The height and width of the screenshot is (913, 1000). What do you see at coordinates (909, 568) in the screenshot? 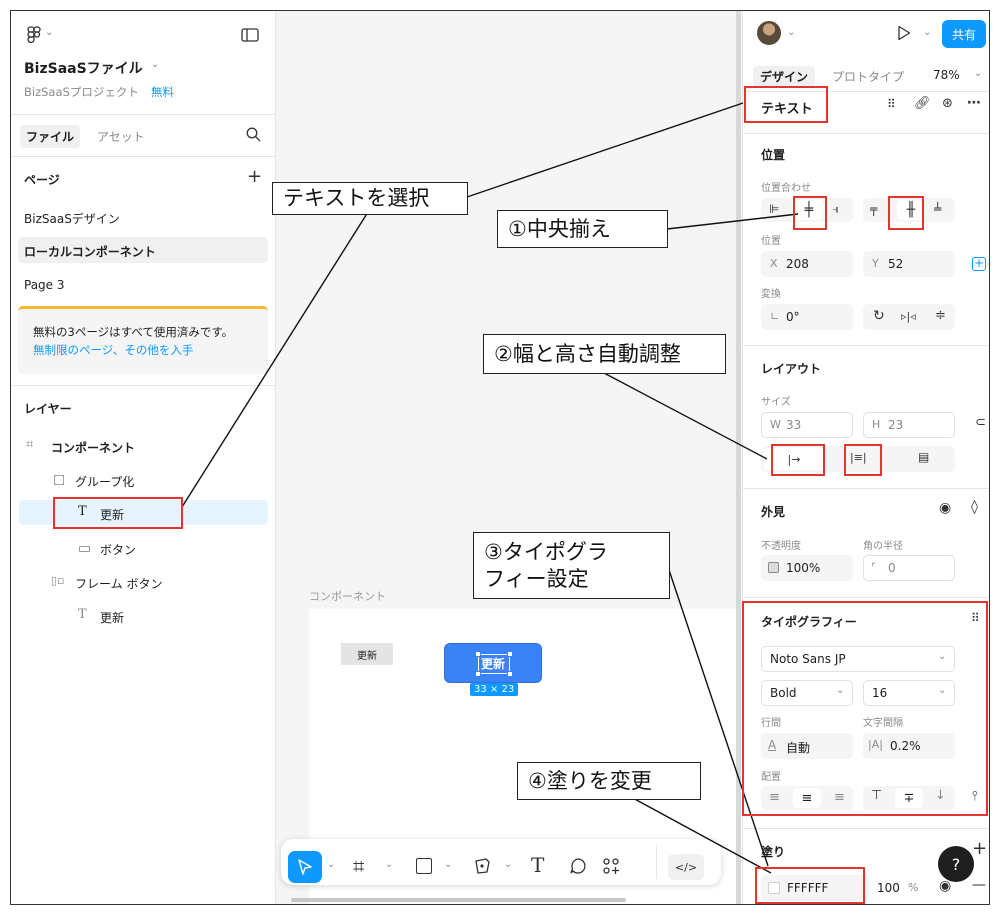
I see `radius-field` at bounding box center [909, 568].